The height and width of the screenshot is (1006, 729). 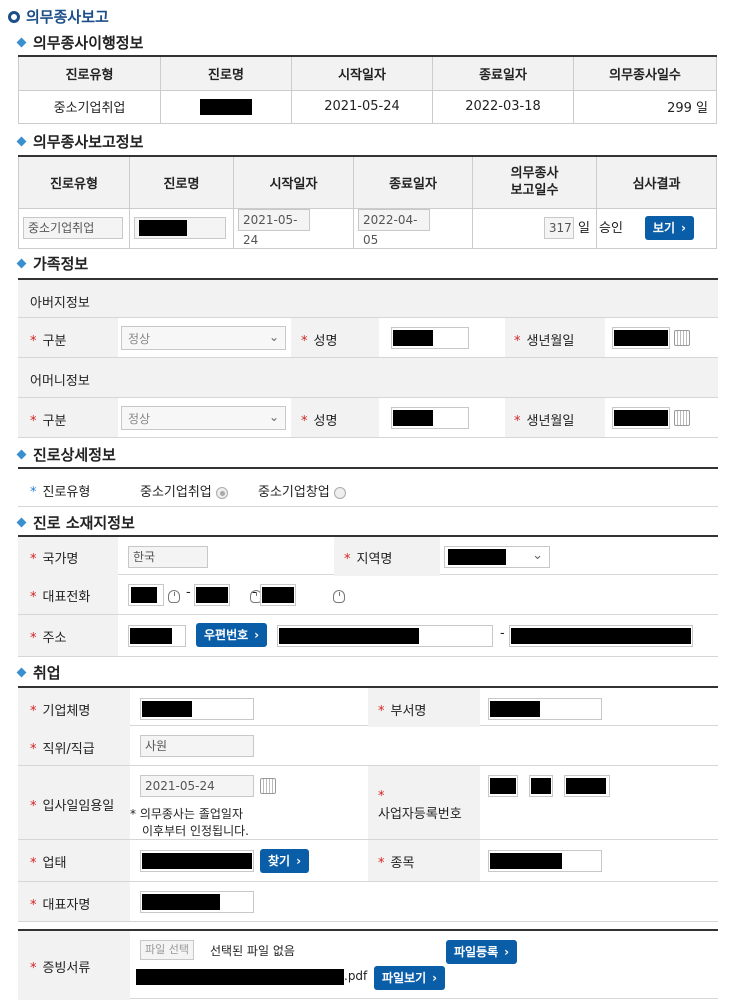 I want to click on date-field: 2021-05-24, so click(x=197, y=786).